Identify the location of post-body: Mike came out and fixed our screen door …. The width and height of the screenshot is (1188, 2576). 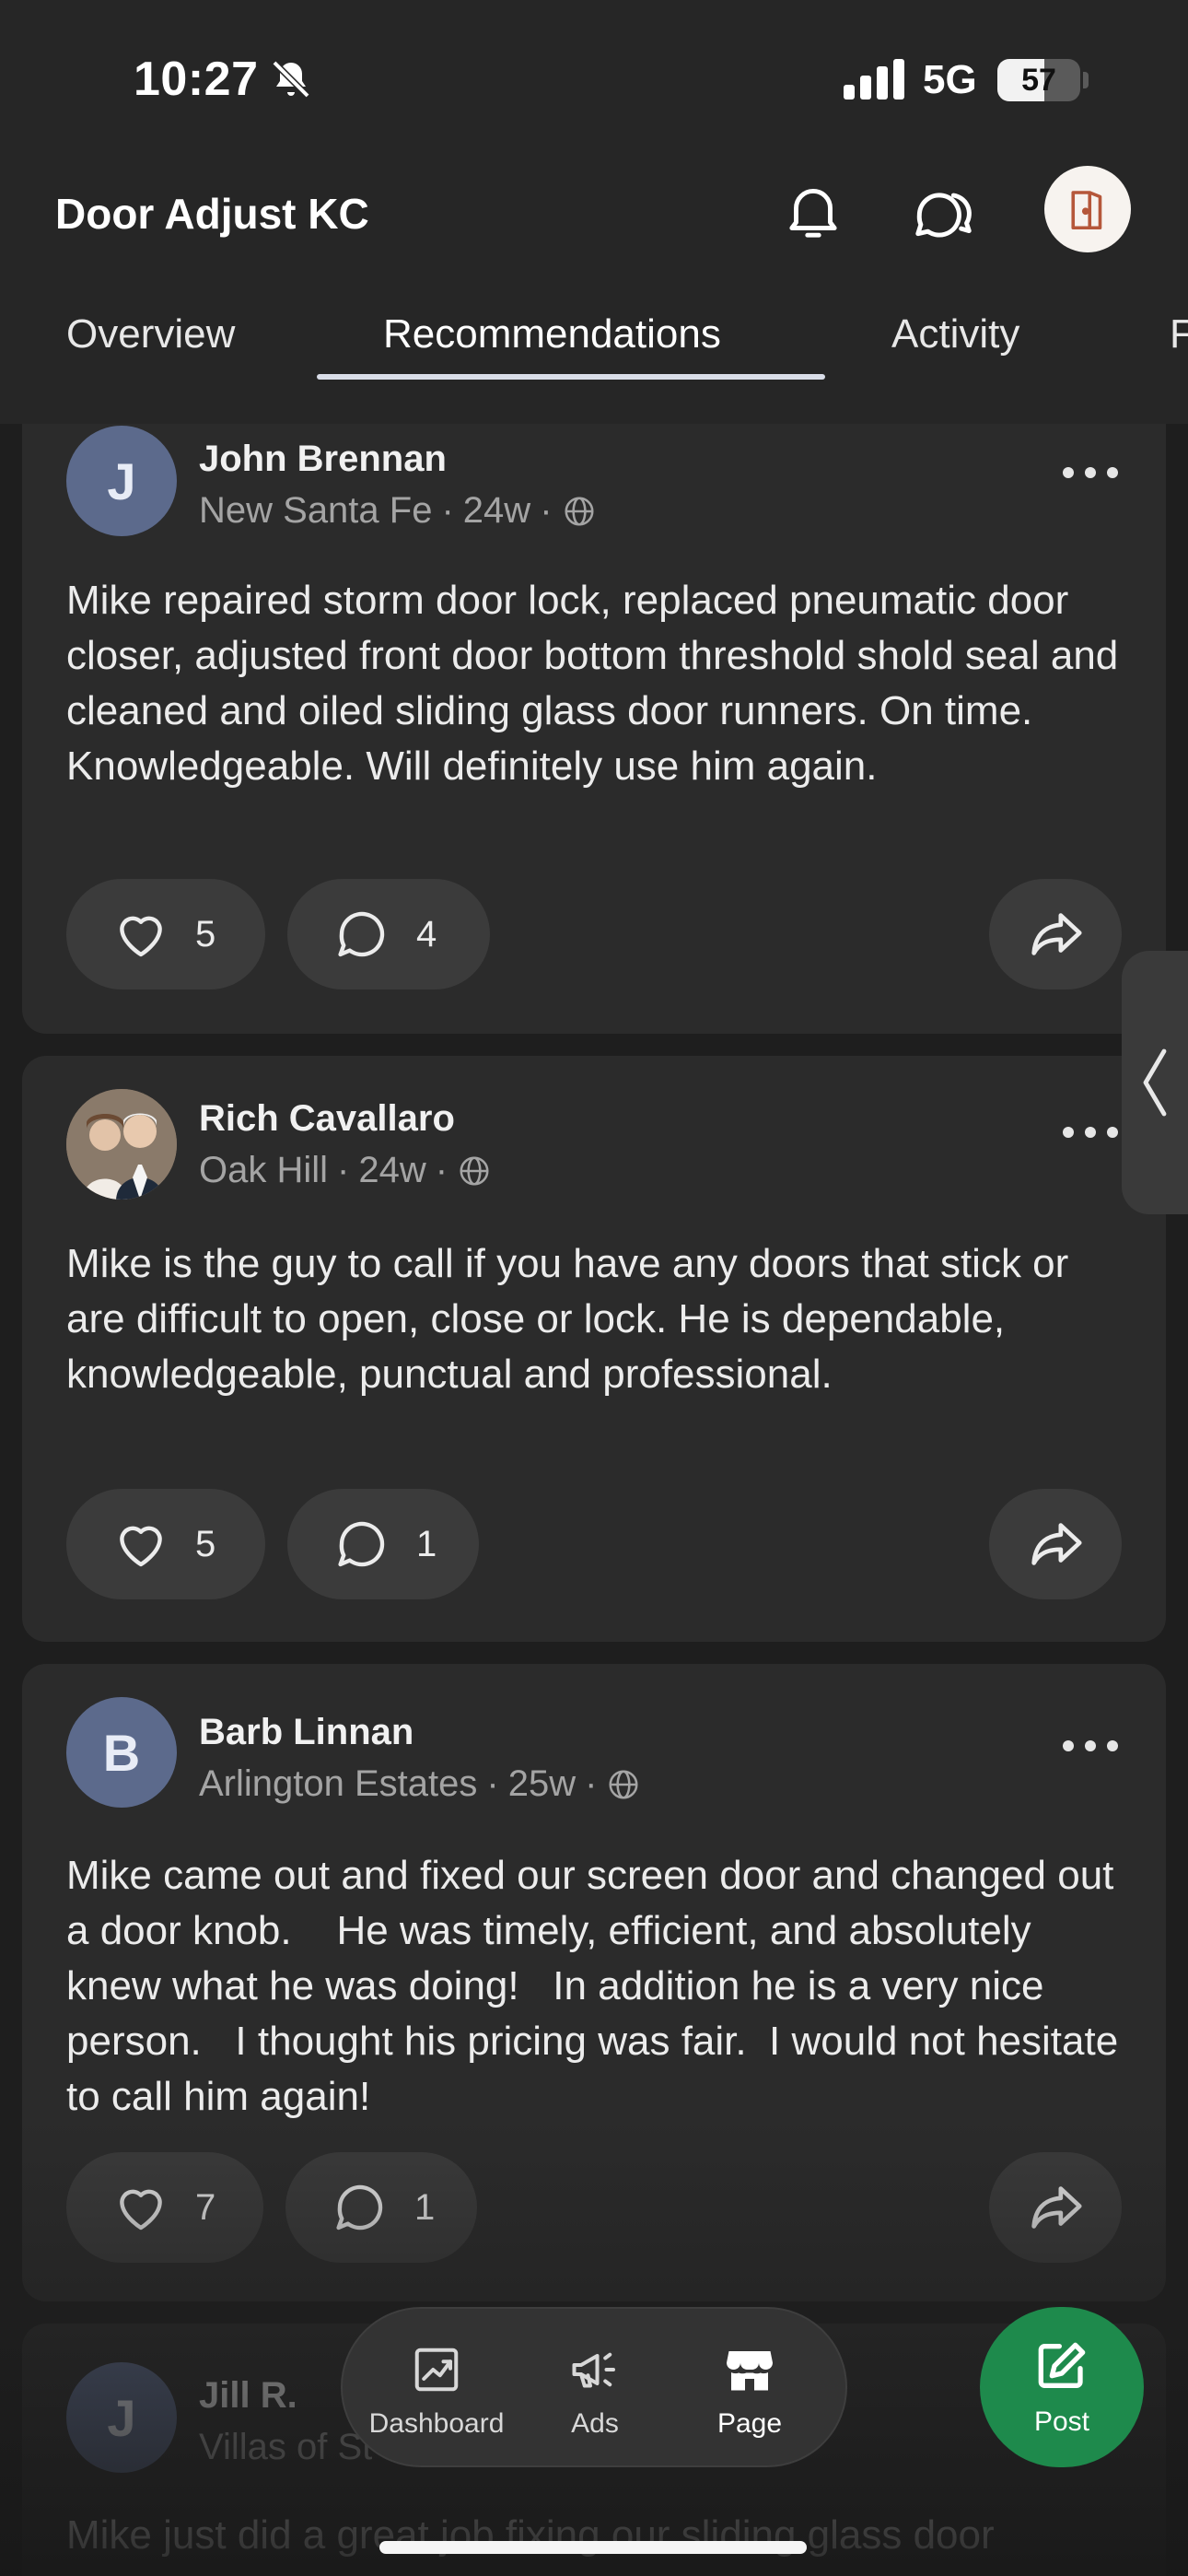
(598, 1986).